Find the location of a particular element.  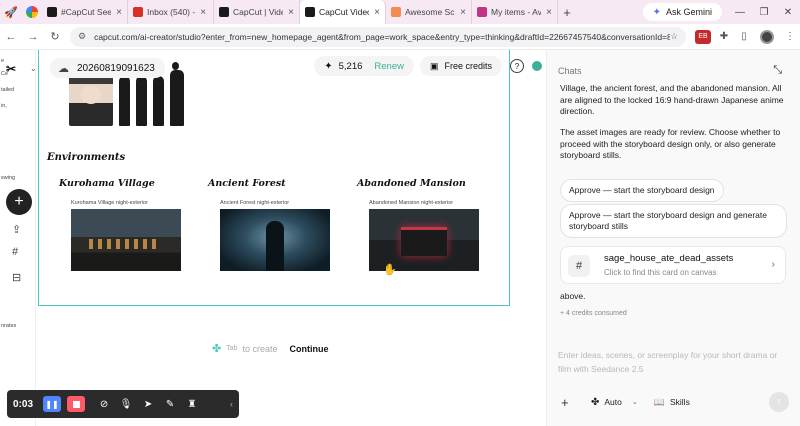

environment-caption: Abandoned Mansion night-exterior is located at coordinates (411, 203).